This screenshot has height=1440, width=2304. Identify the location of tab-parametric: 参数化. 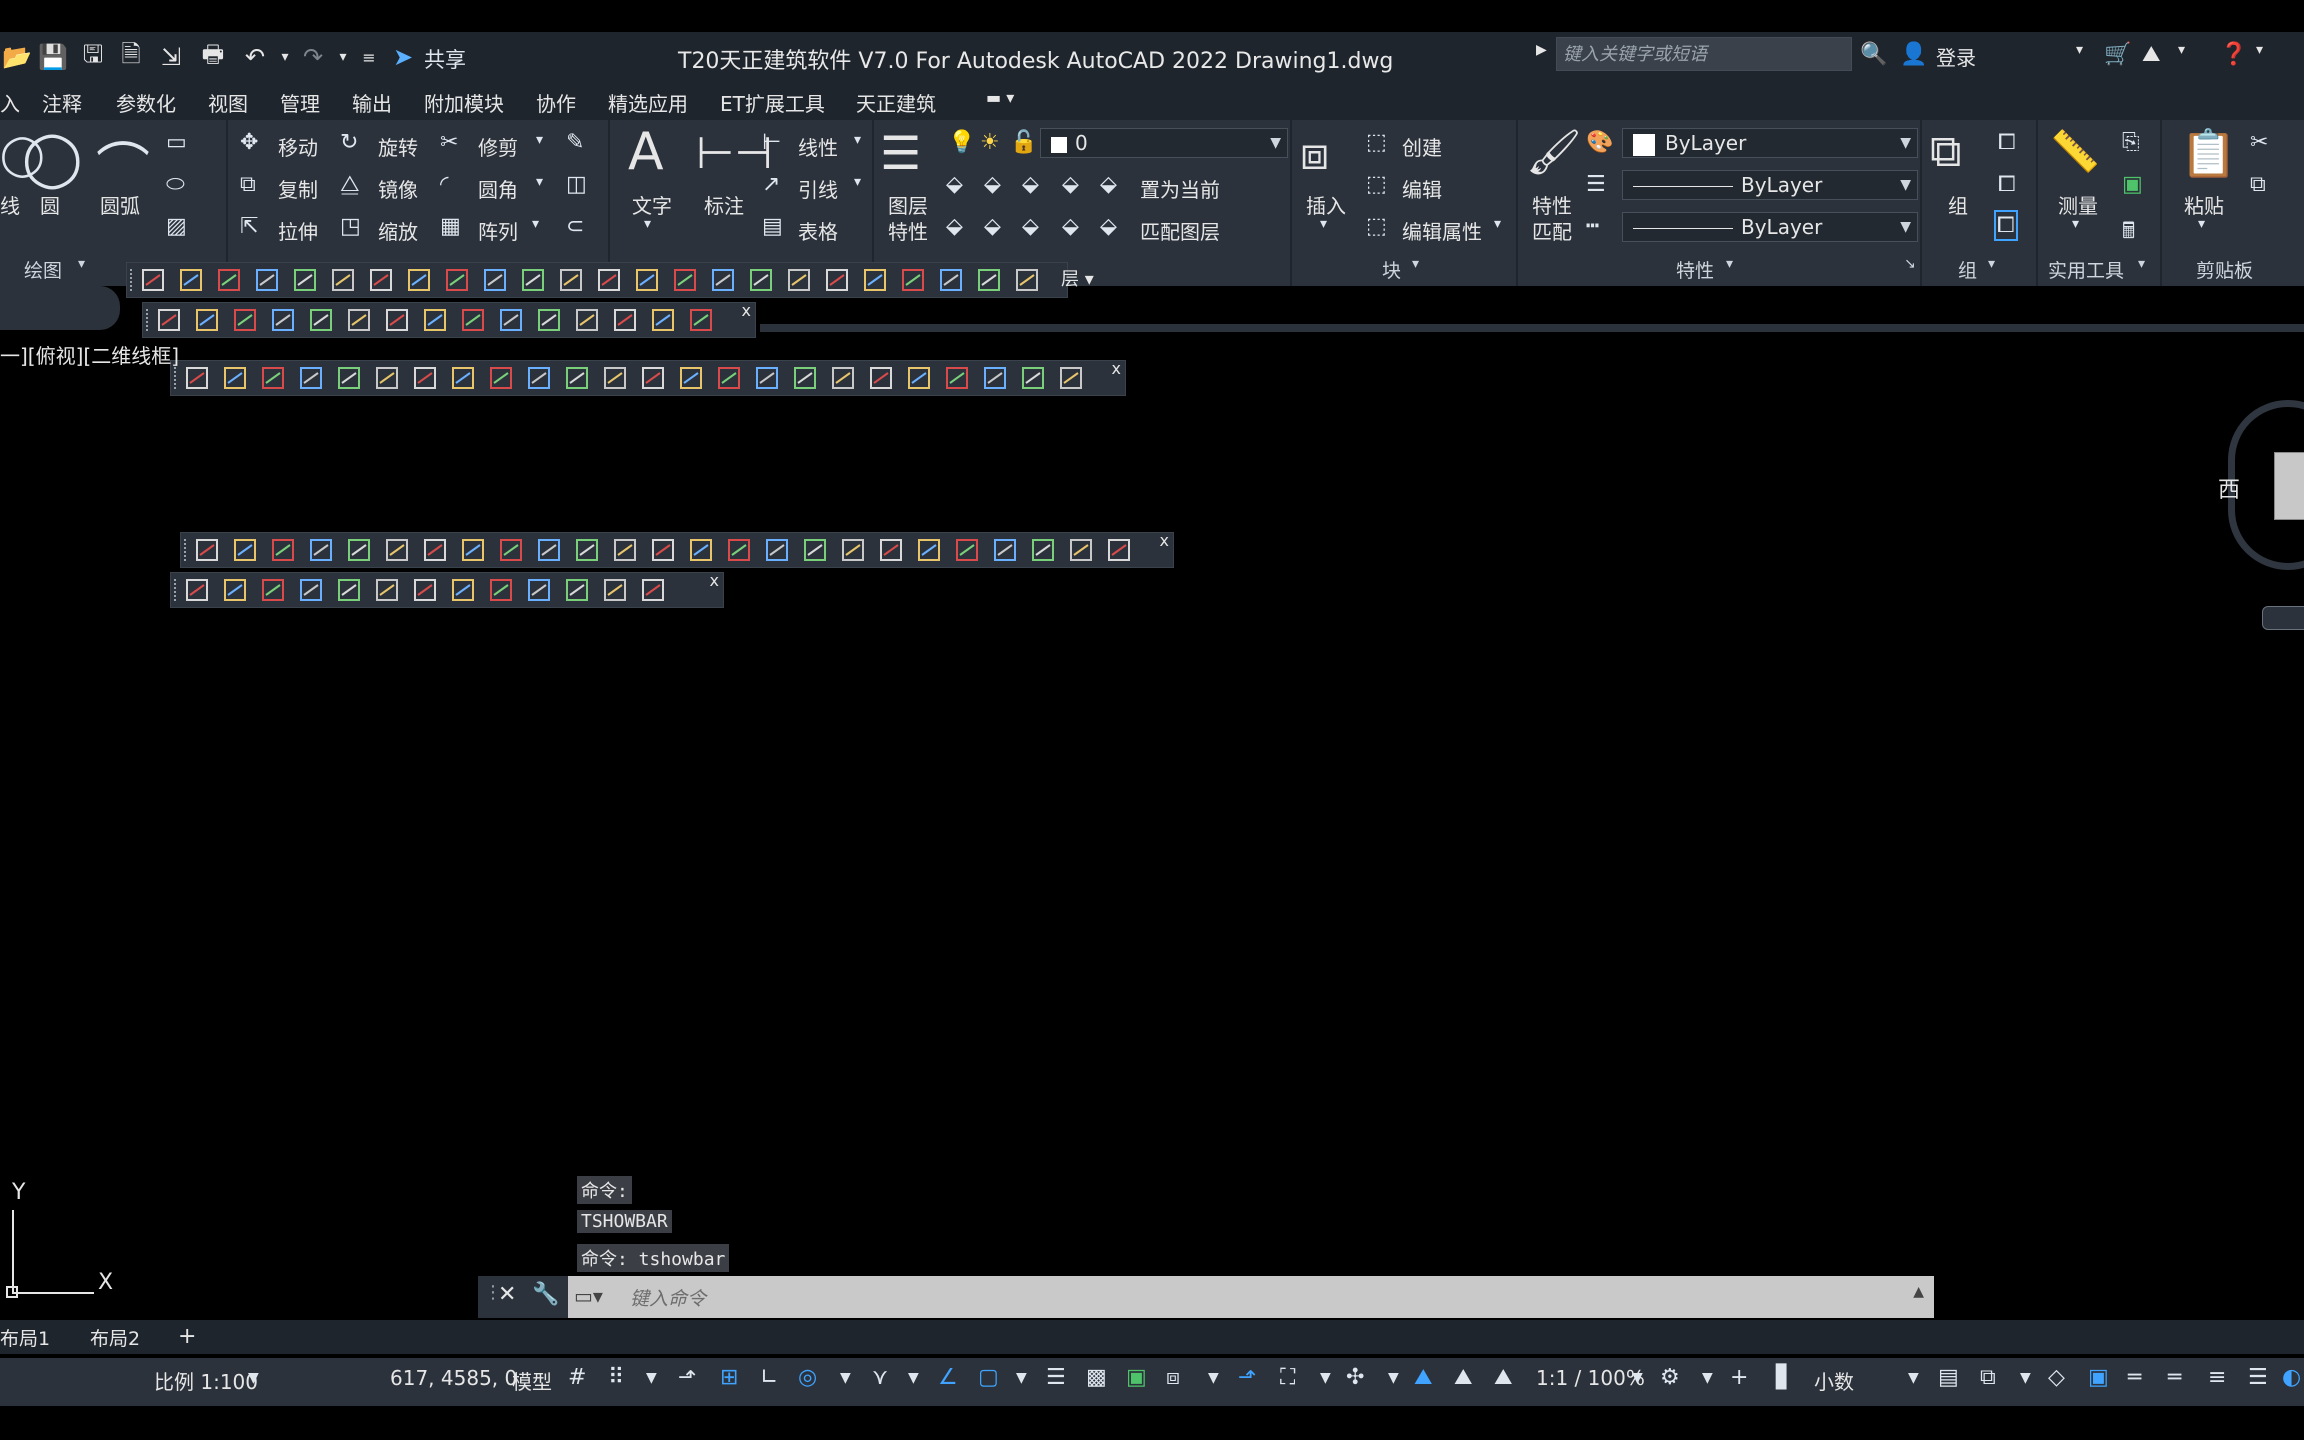
(146, 102).